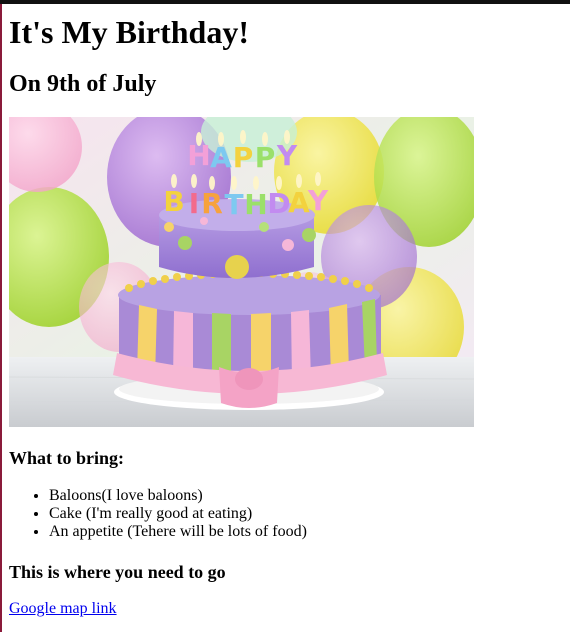 This screenshot has height=632, width=570. Describe the element at coordinates (117, 572) in the screenshot. I see `location-heading: This is where you need to go` at that location.